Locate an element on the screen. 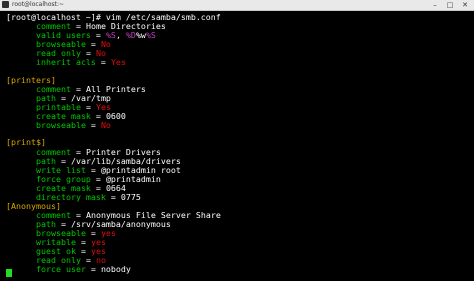  config-value: No is located at coordinates (105, 125).